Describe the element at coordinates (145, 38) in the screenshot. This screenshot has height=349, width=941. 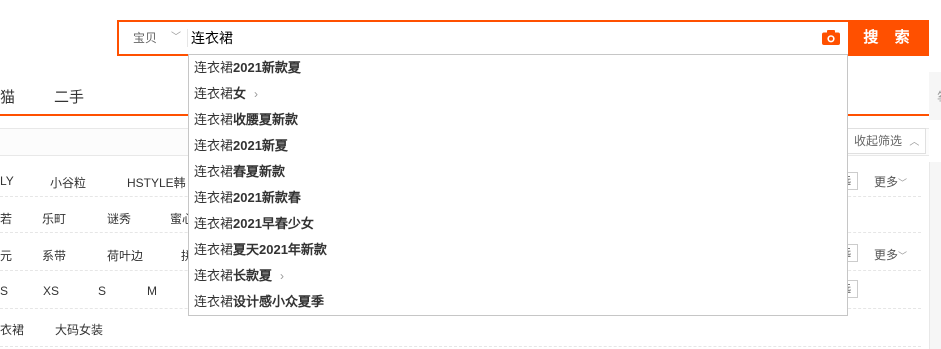
I see `search-scope-label: 宝贝` at that location.